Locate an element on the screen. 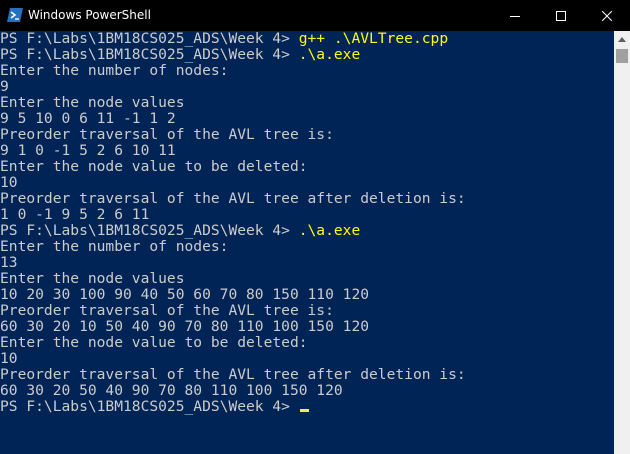  scroll-up-button is located at coordinates (622, 39).